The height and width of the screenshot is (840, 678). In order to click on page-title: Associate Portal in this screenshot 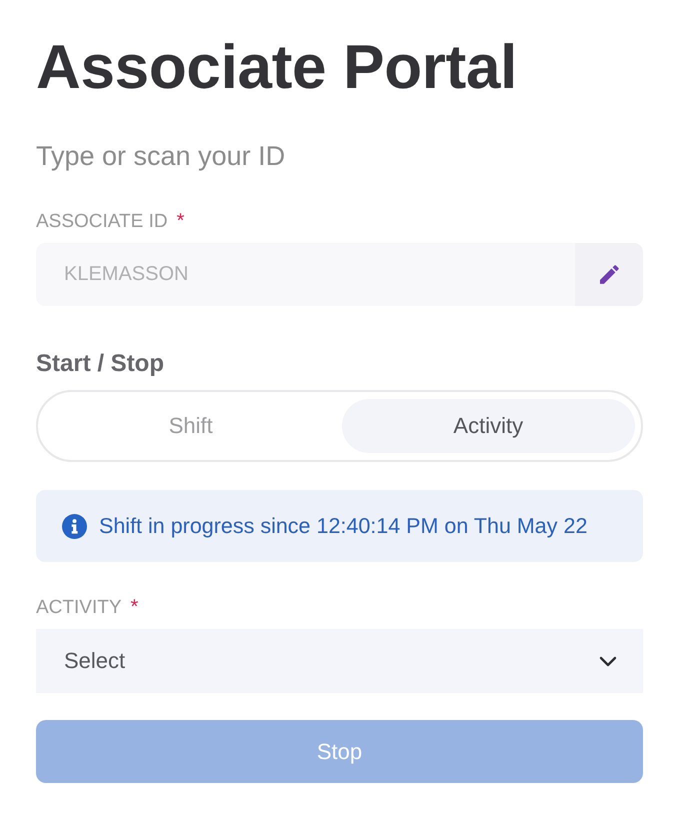, I will do `click(277, 68)`.